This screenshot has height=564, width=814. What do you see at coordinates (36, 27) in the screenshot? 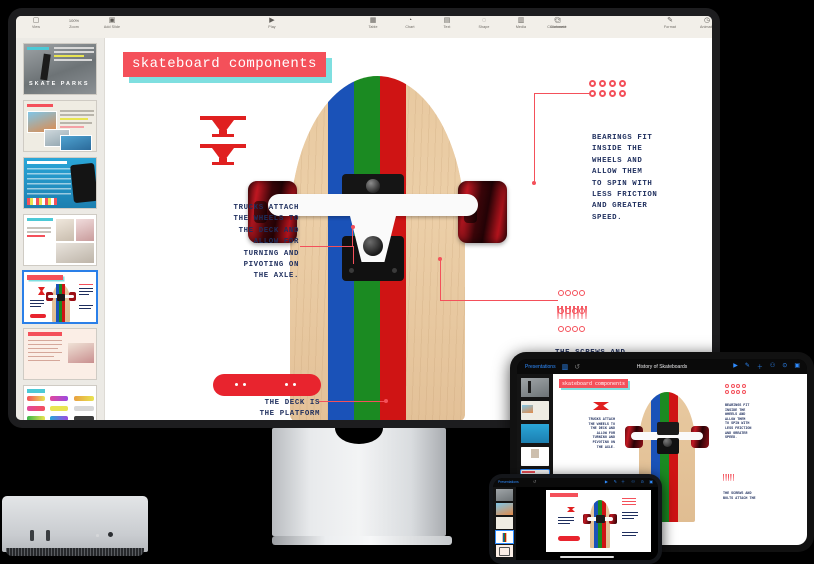
I see `toolbar-view-label: View` at bounding box center [36, 27].